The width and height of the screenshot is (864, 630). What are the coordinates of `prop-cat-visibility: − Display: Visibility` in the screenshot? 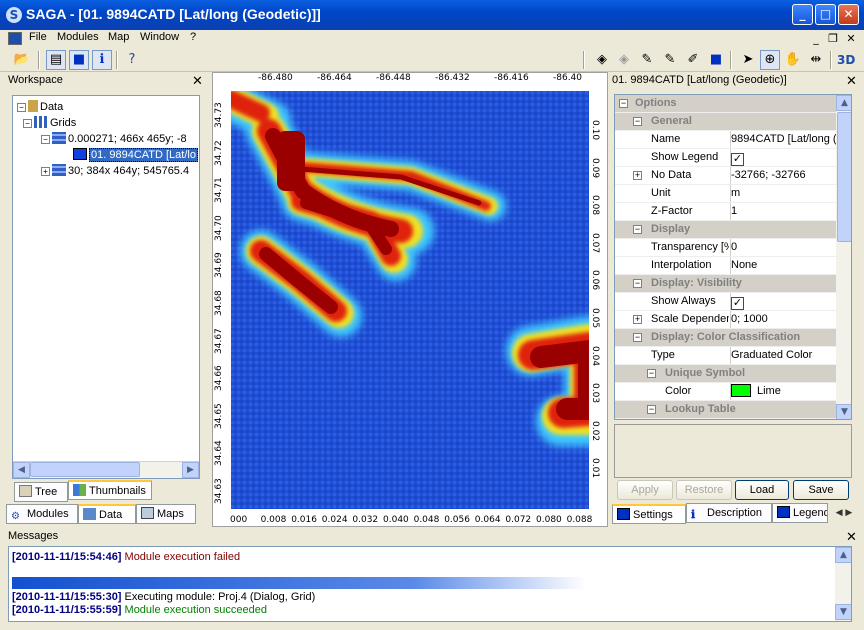 It's located at (726, 284).